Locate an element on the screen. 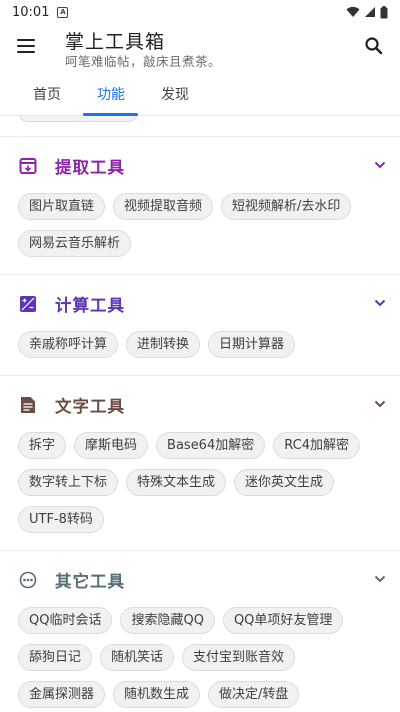 The width and height of the screenshot is (400, 712). document-icon is located at coordinates (28, 405).